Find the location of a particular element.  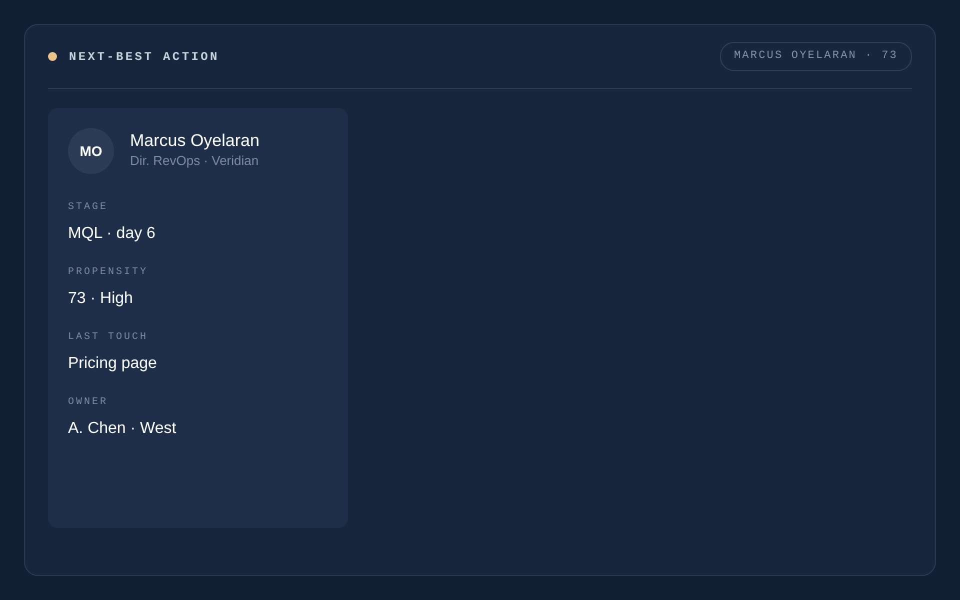

field-value: A. Chen · West is located at coordinates (123, 429).